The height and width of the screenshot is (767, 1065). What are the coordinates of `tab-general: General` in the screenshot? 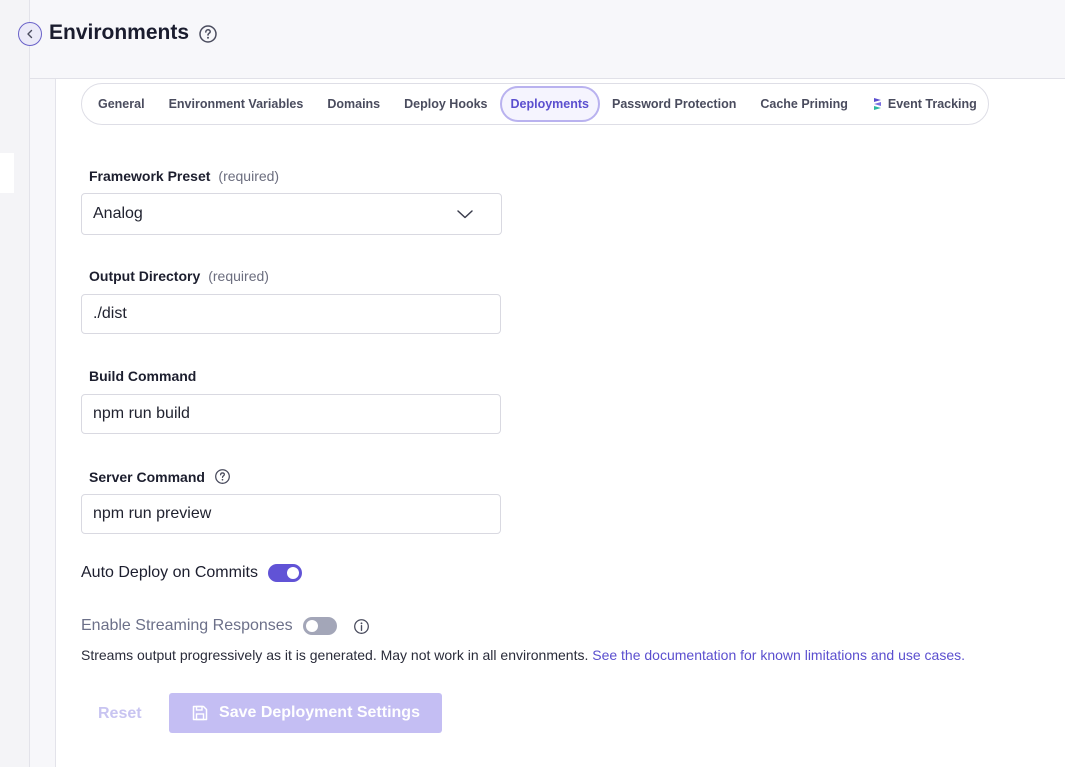 It's located at (121, 104).